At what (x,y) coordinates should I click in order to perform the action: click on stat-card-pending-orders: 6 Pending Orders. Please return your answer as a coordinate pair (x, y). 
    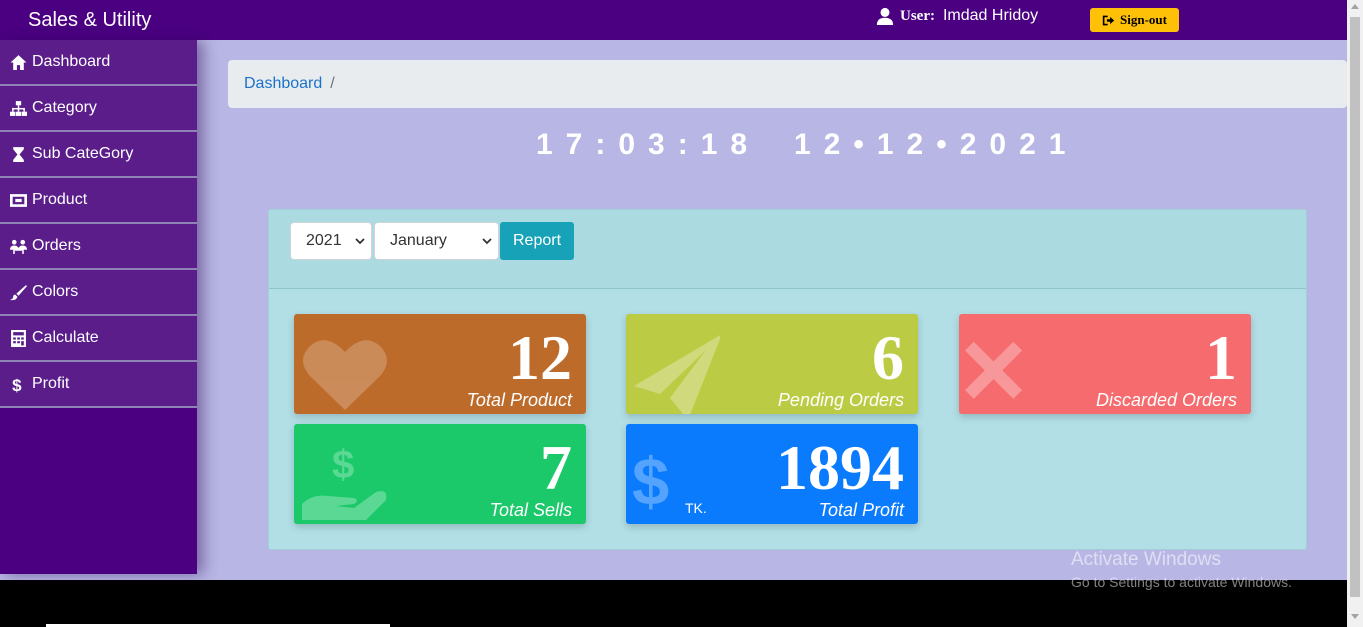
    Looking at the image, I should click on (772, 364).